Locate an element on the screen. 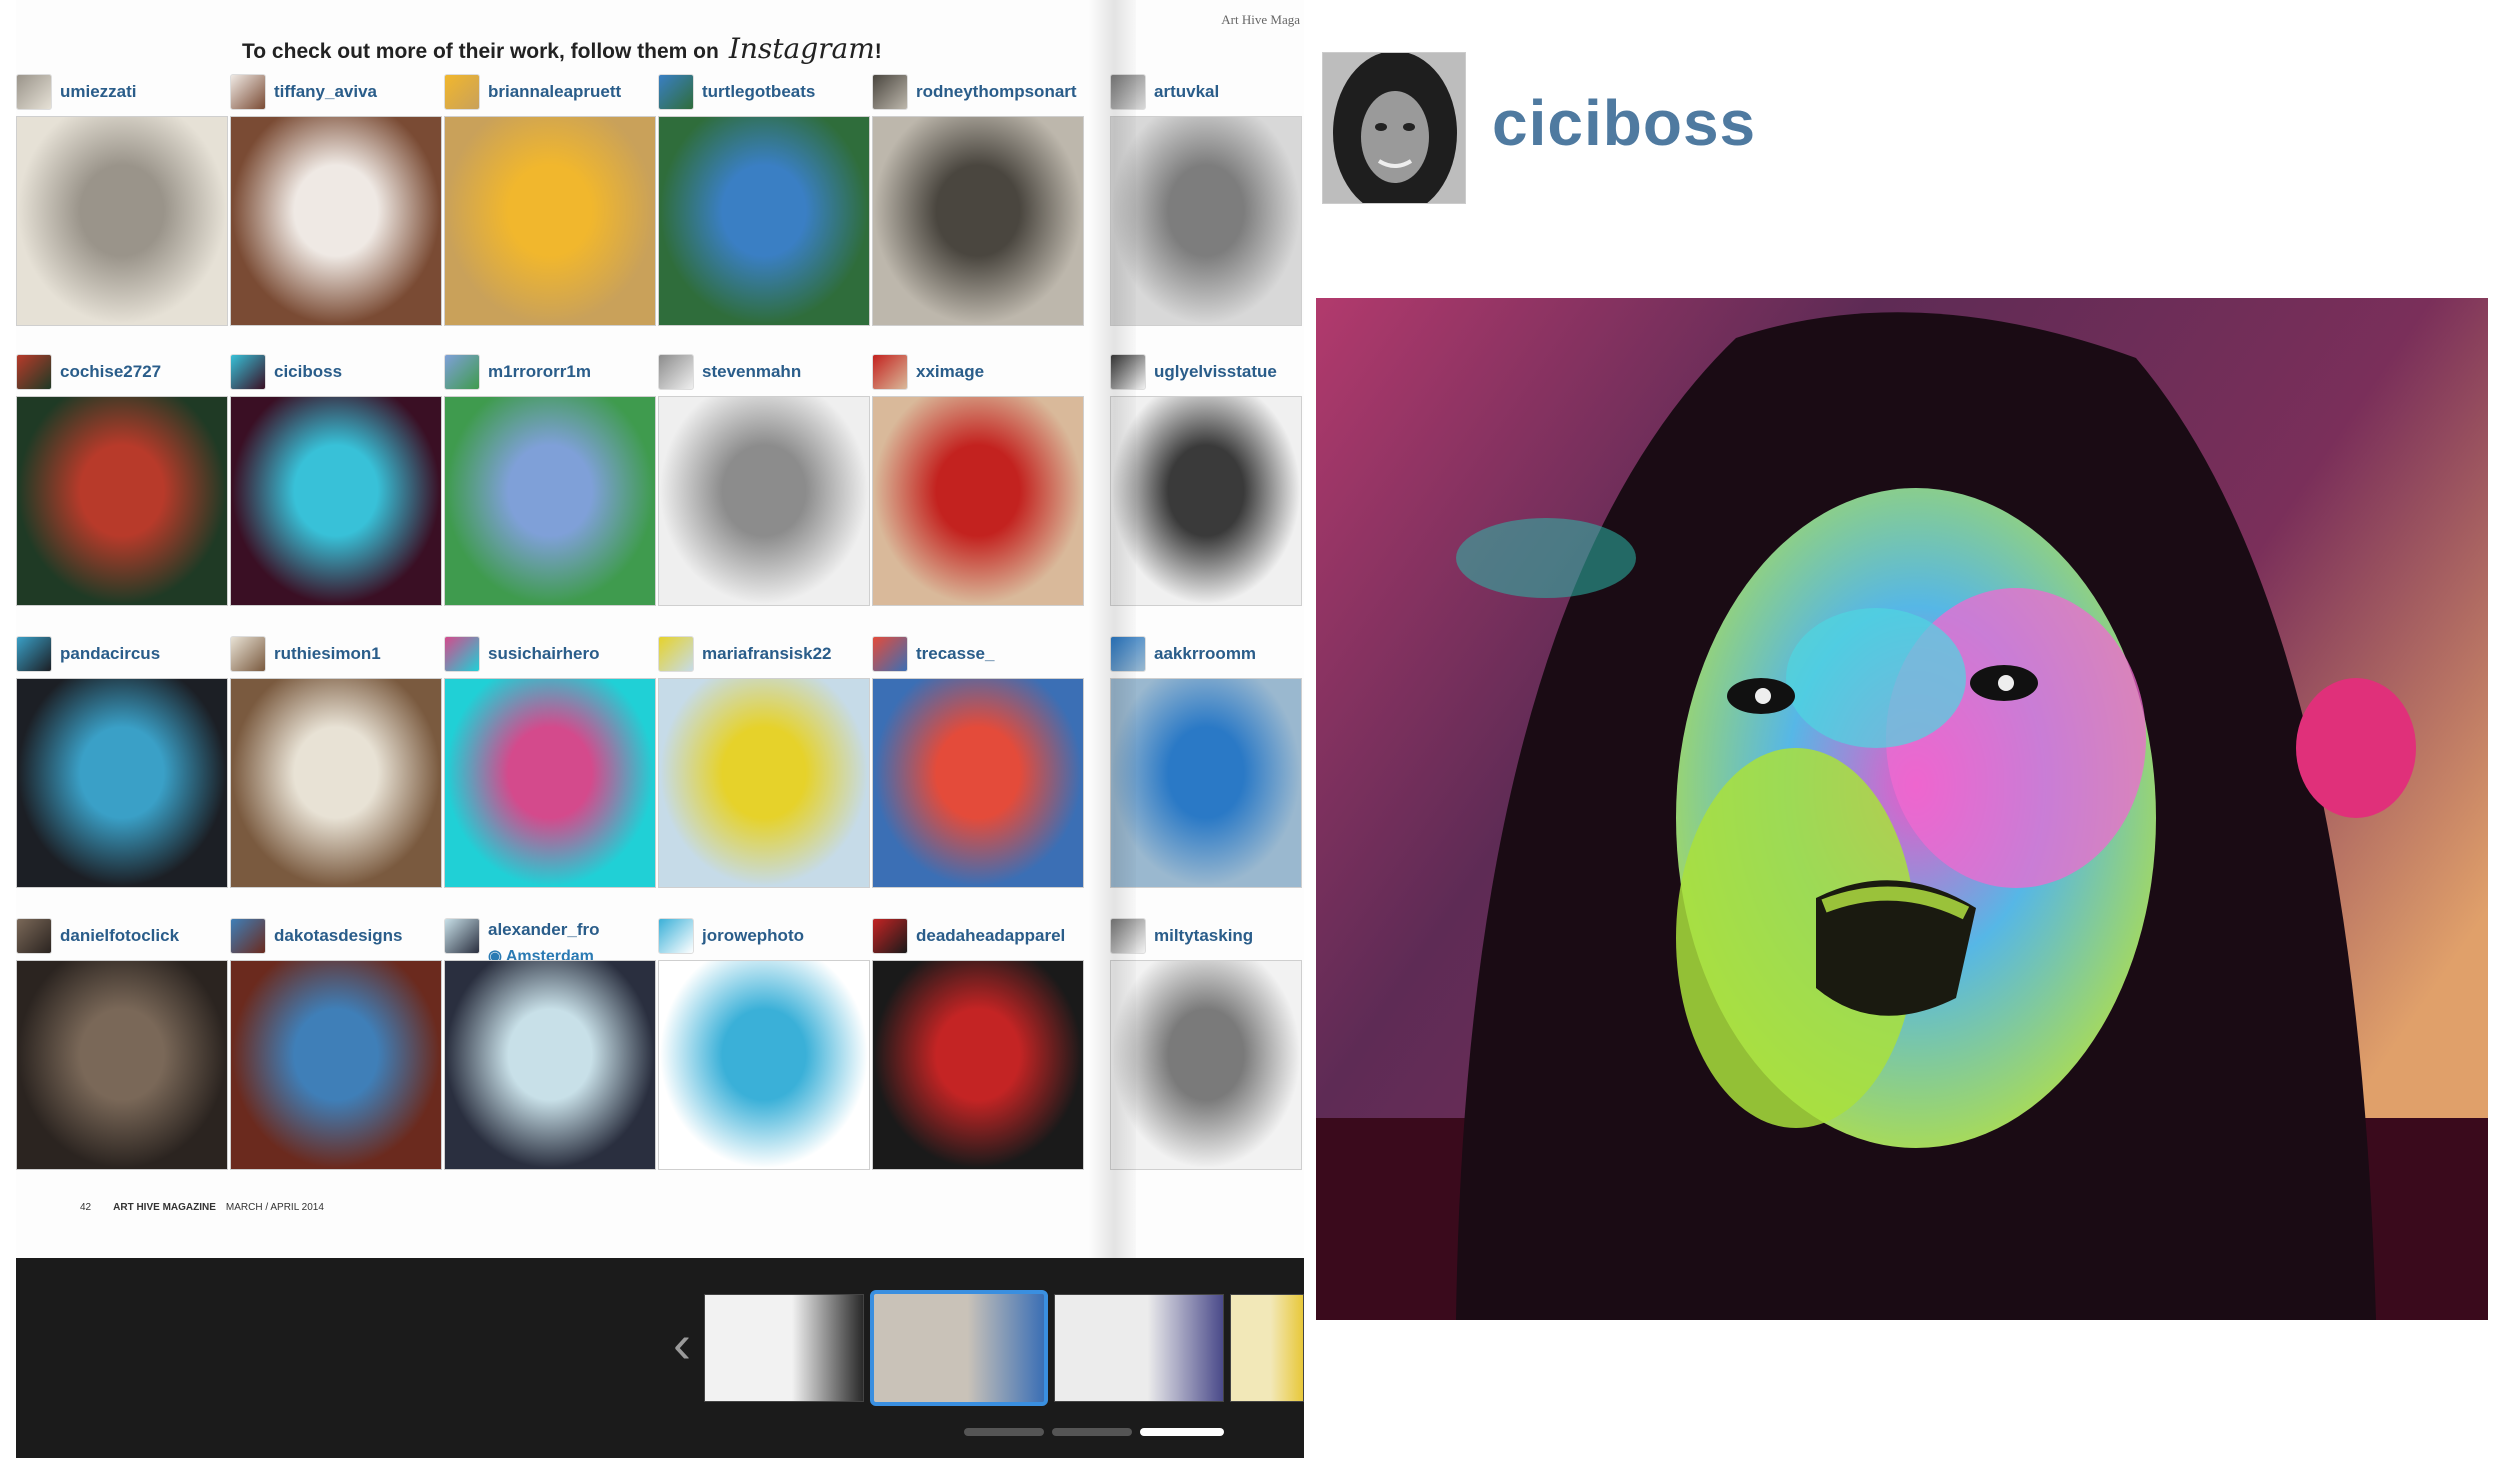 The width and height of the screenshot is (2500, 1471). post-username: ciciboss is located at coordinates (308, 372).